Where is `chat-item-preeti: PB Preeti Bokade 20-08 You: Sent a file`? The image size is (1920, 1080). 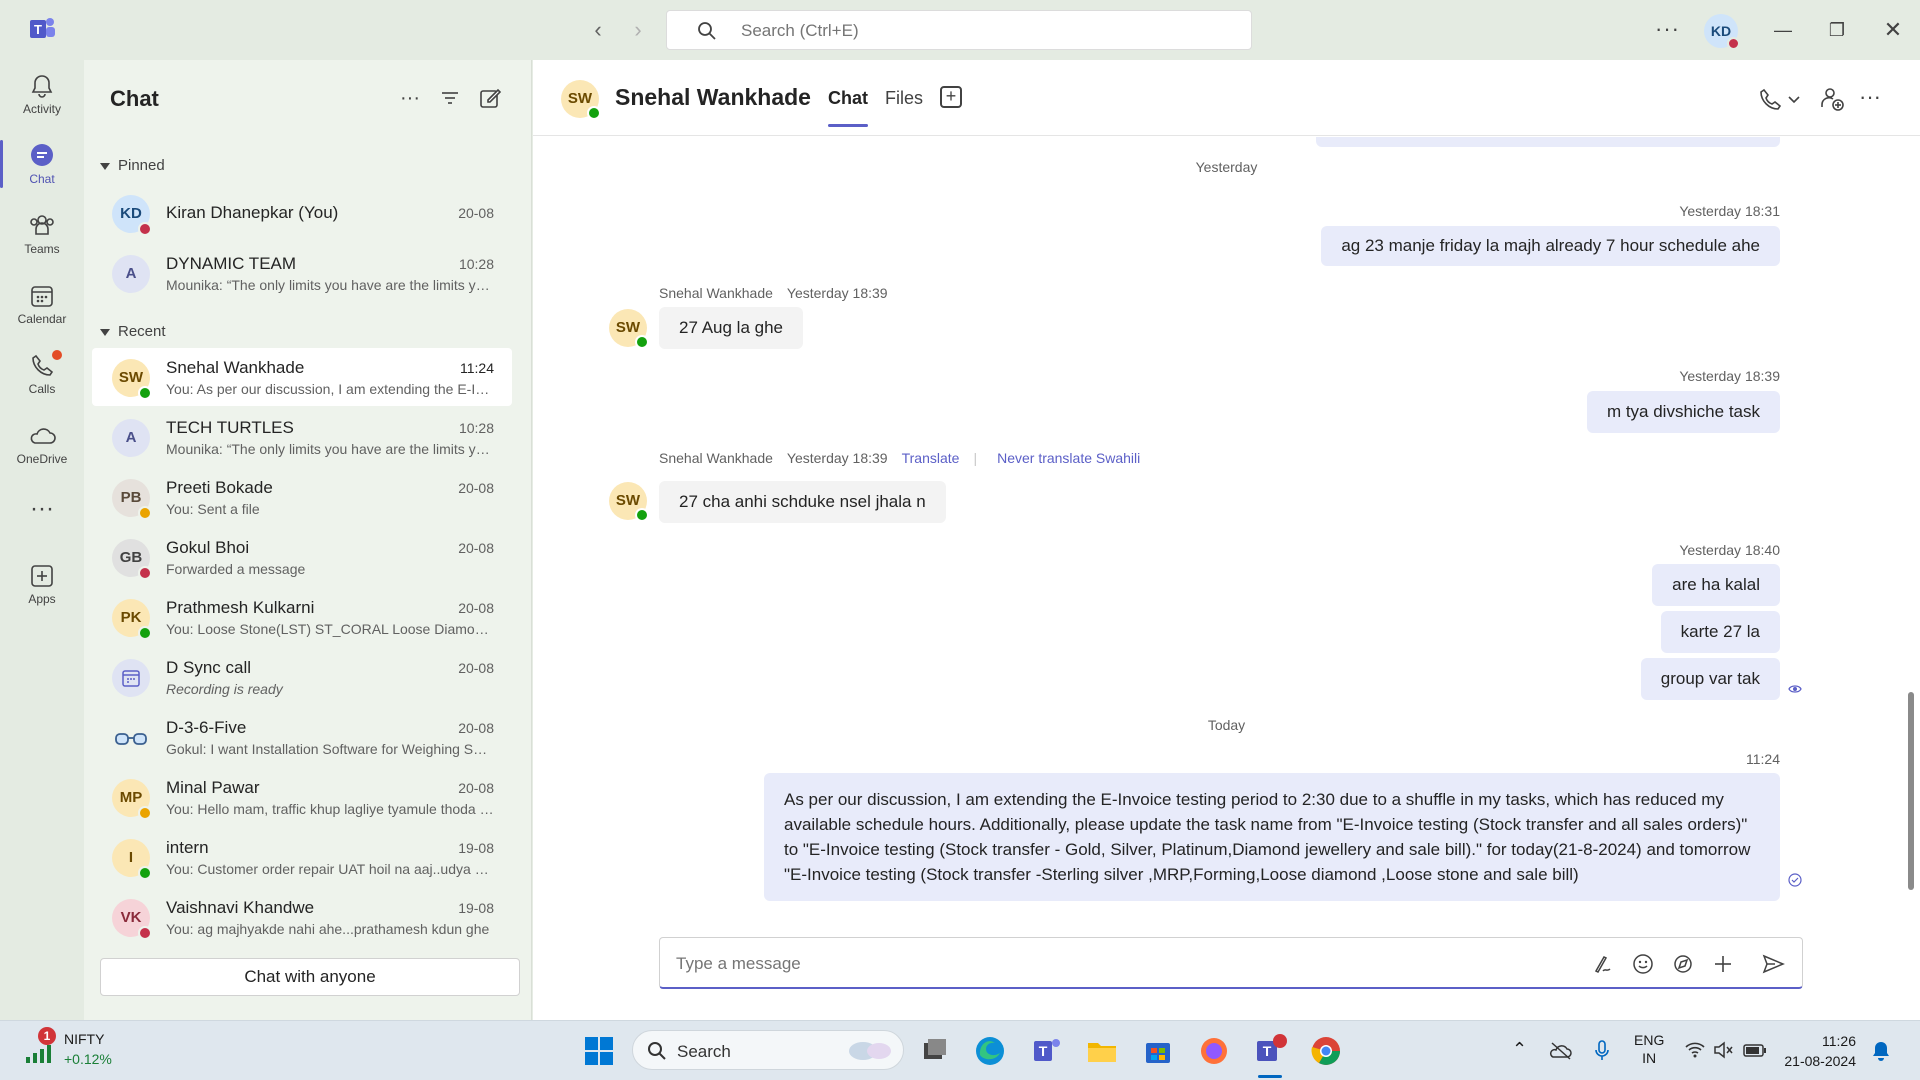
chat-item-preeti: PB Preeti Bokade 20-08 You: Sent a file is located at coordinates (302, 497).